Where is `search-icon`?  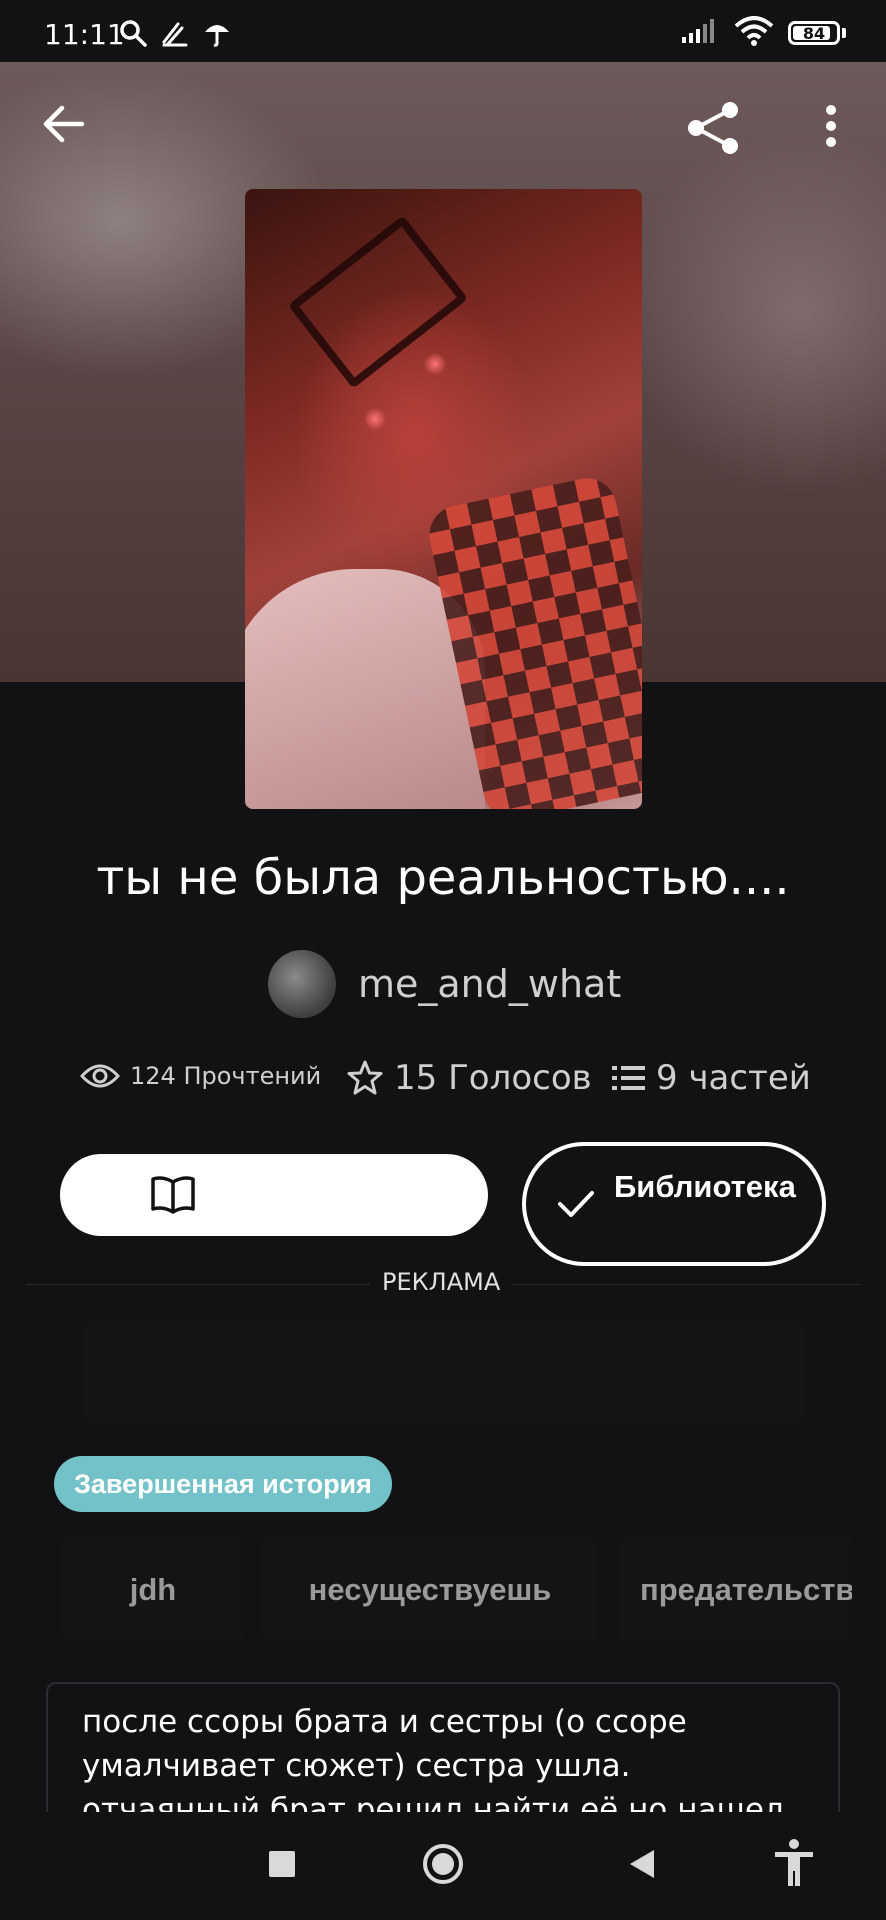 search-icon is located at coordinates (133, 35).